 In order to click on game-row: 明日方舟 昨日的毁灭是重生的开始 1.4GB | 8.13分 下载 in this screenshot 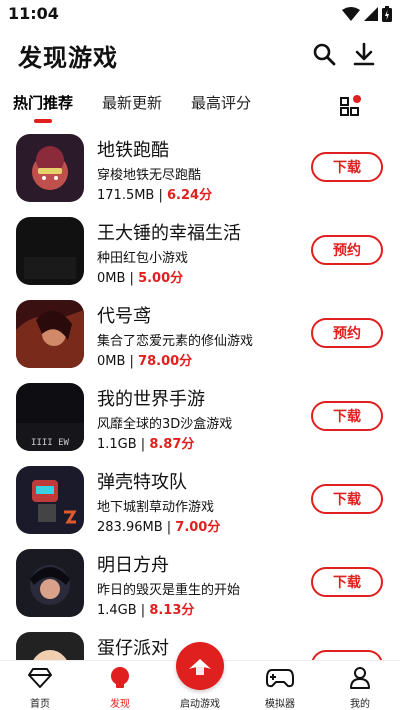, I will do `click(200, 586)`.